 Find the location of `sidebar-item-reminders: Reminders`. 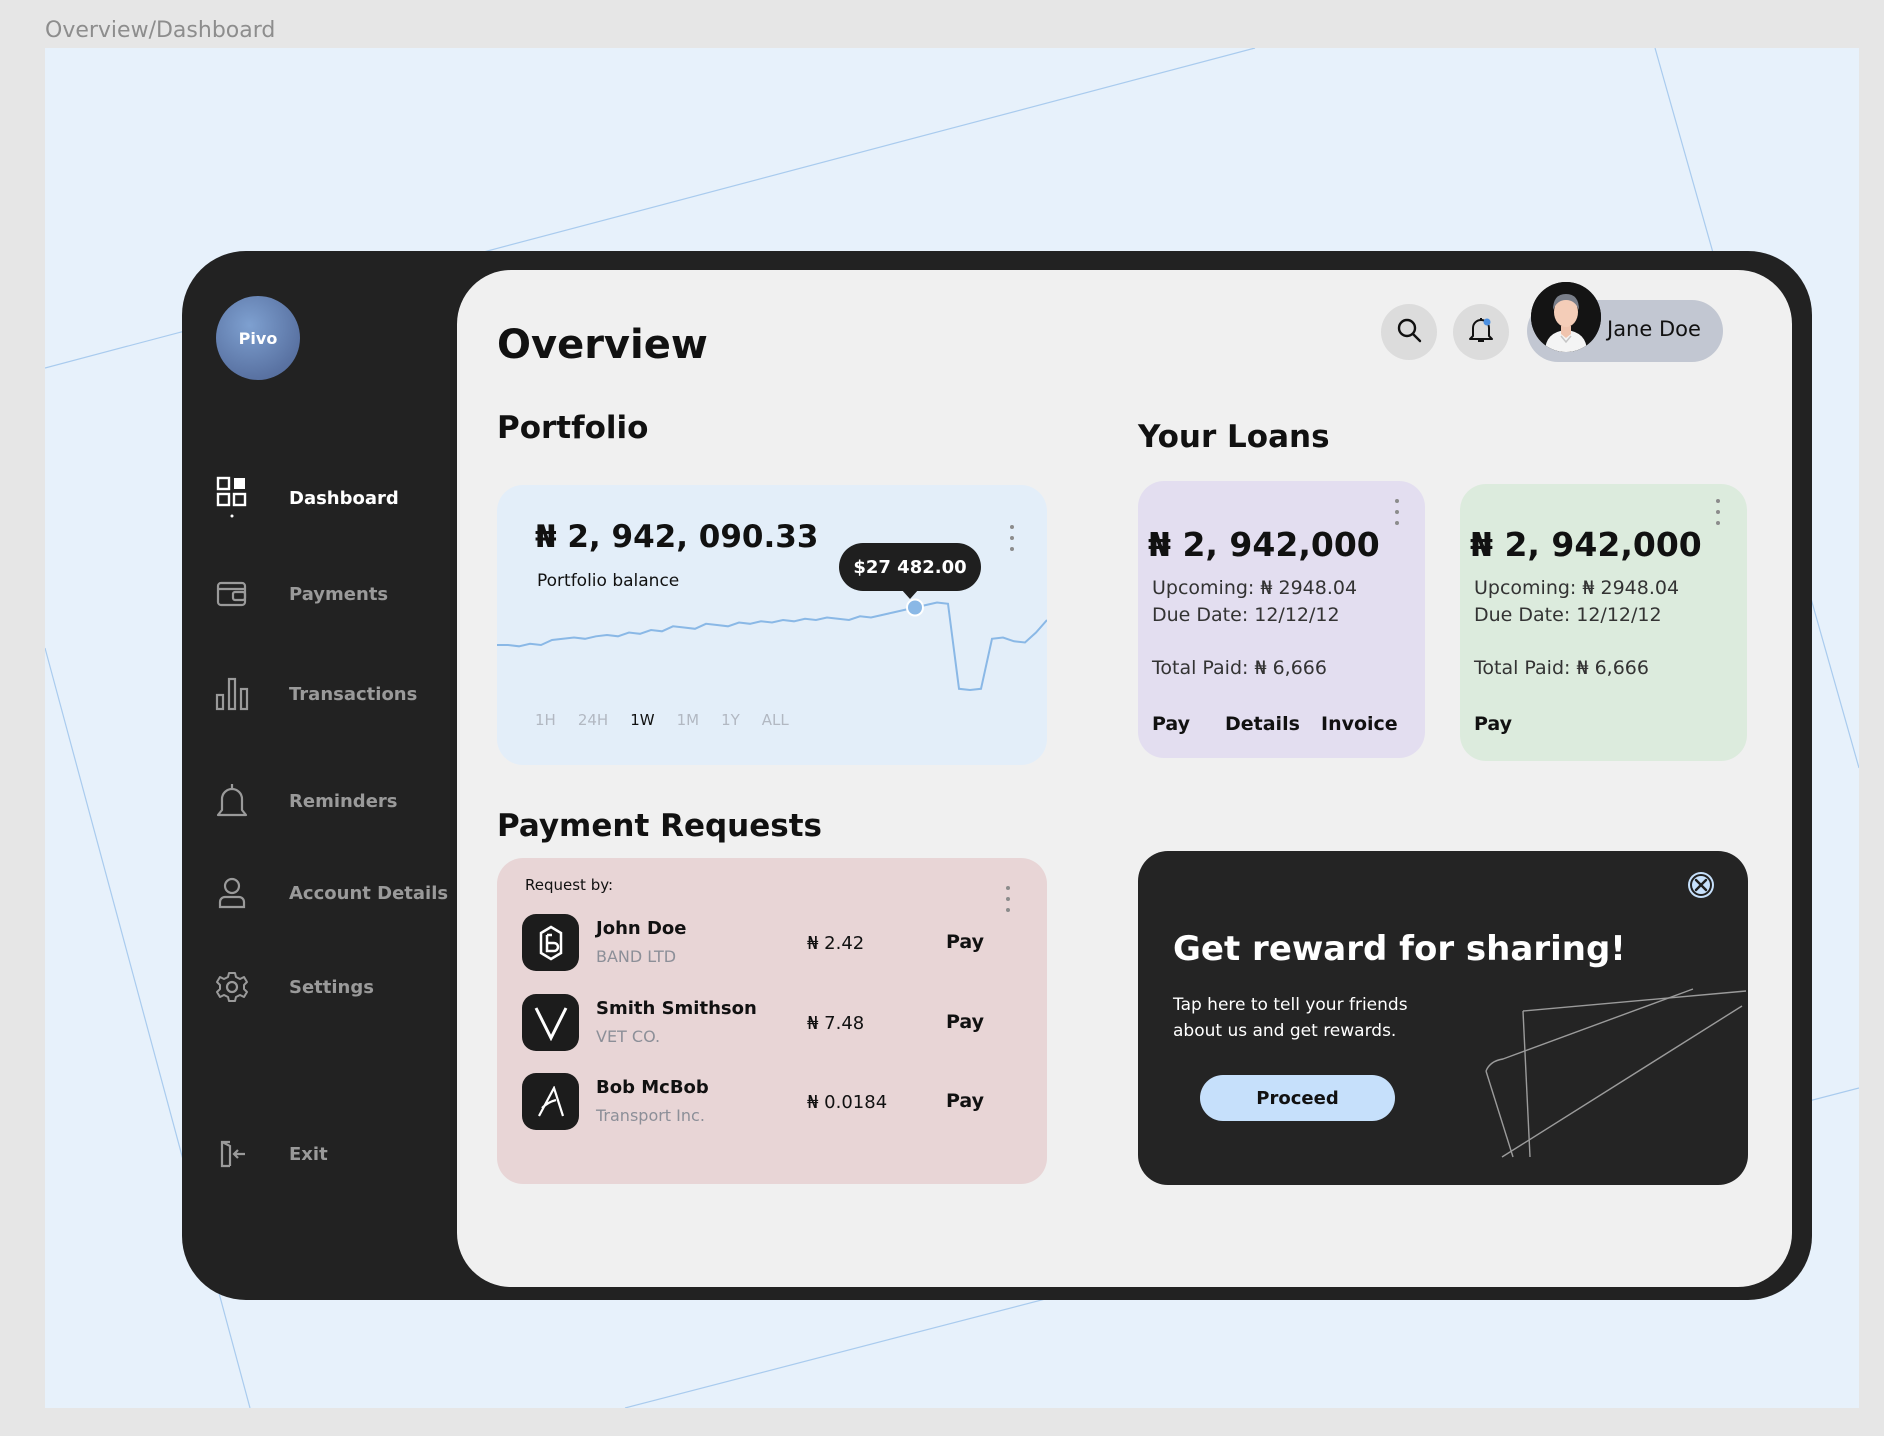

sidebar-item-reminders: Reminders is located at coordinates (305, 801).